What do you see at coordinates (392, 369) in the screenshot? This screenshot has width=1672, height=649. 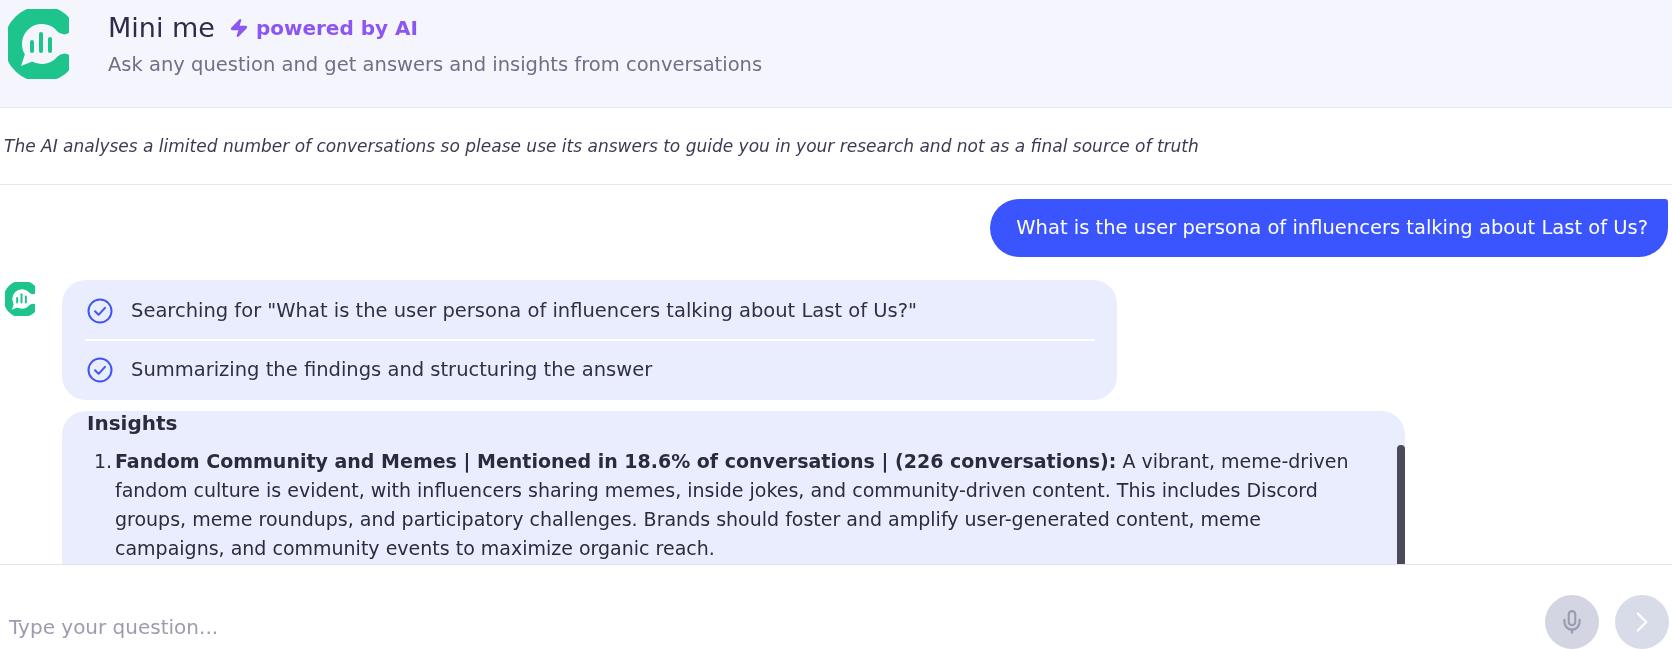 I see `step-text: Summarizing the findings and structuring the answer` at bounding box center [392, 369].